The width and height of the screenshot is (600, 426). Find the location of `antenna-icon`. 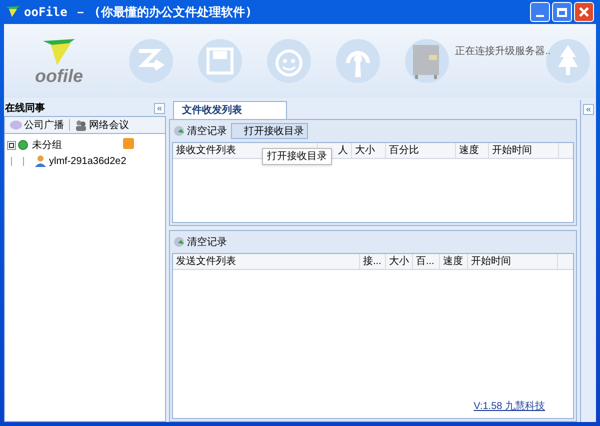

antenna-icon is located at coordinates (358, 61).